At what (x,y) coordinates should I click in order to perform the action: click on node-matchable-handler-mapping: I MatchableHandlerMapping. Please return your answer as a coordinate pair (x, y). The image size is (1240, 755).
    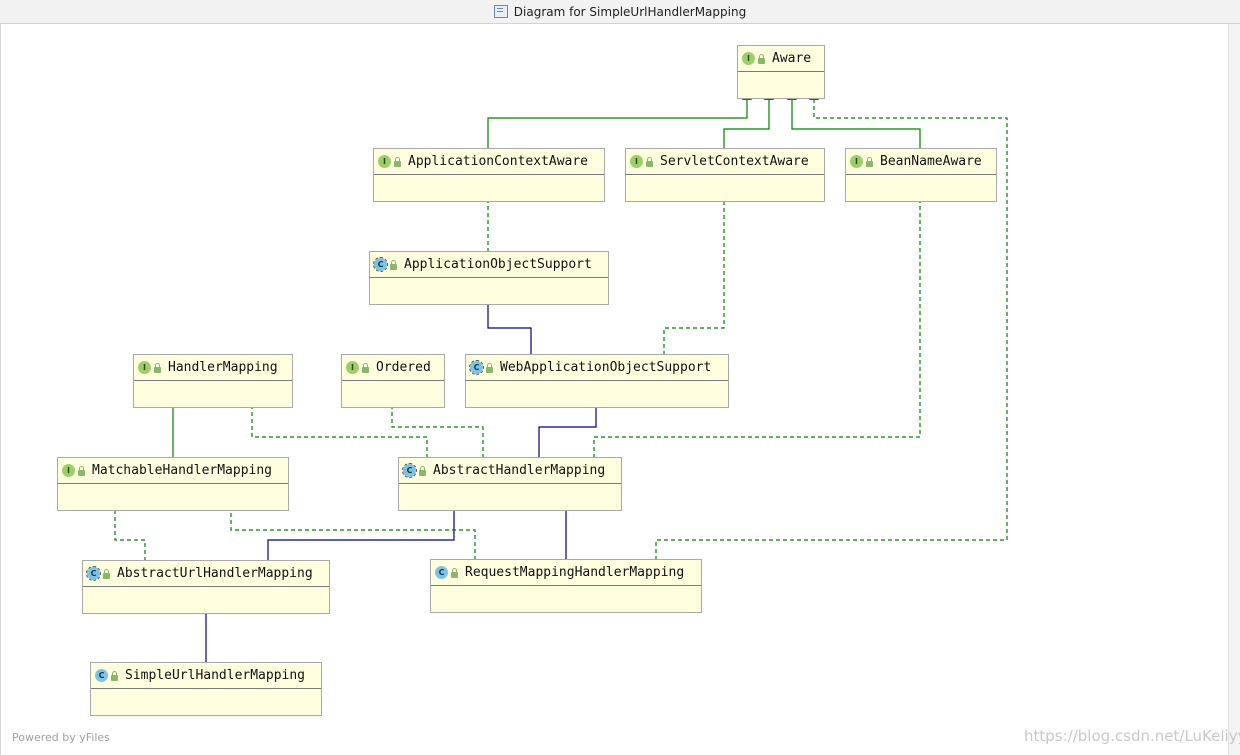
    Looking at the image, I should click on (173, 484).